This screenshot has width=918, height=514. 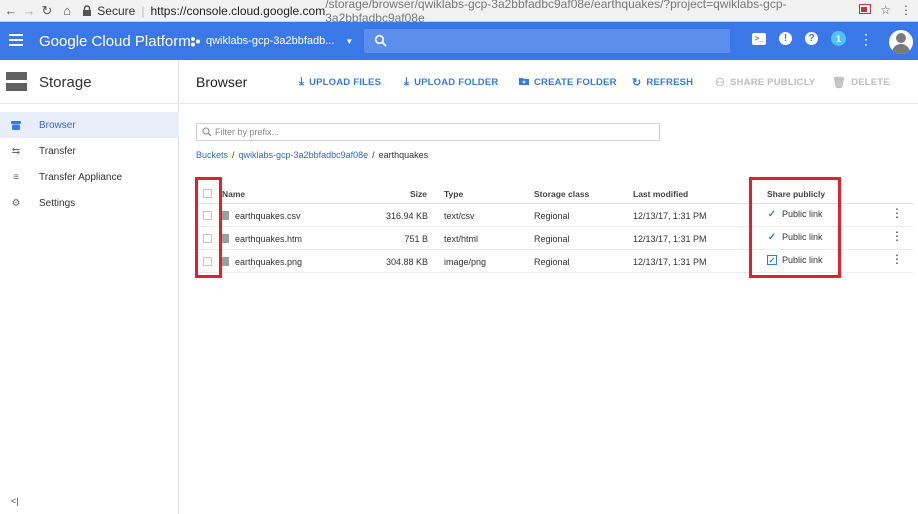 What do you see at coordinates (16, 40) in the screenshot?
I see `menu-icon` at bounding box center [16, 40].